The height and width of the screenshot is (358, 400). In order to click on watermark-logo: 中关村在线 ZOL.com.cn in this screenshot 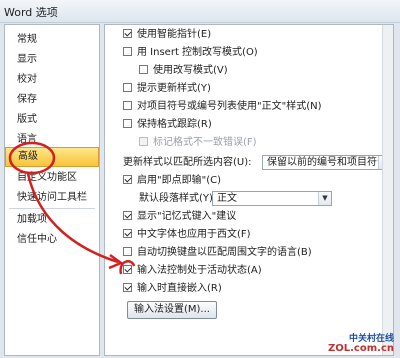, I will do `click(361, 344)`.